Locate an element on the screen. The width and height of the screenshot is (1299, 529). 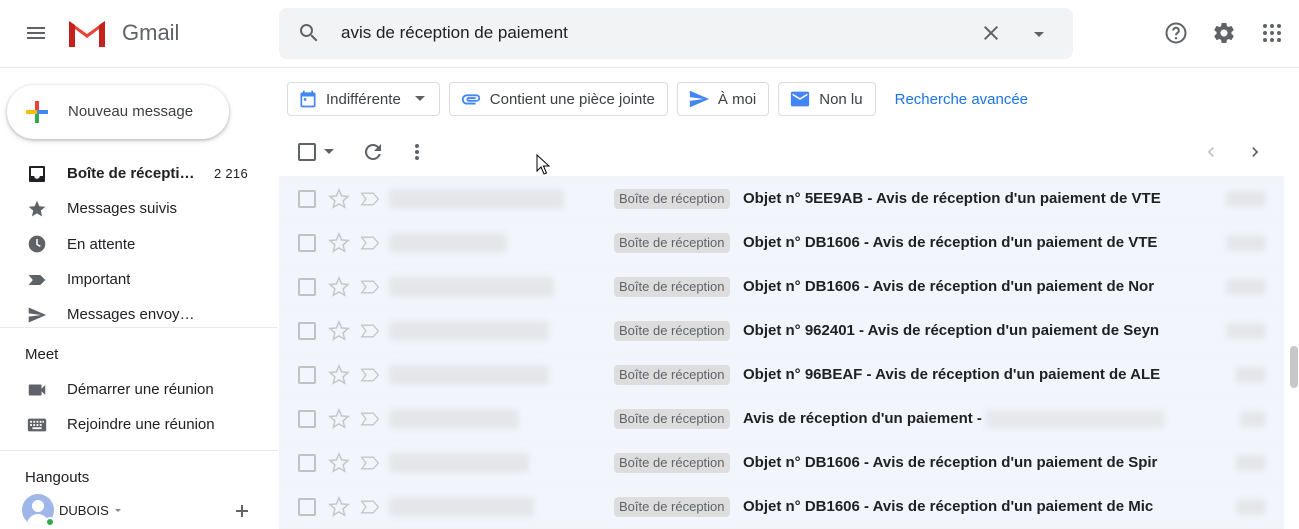
scrollbar-thumb is located at coordinates (1294, 367).